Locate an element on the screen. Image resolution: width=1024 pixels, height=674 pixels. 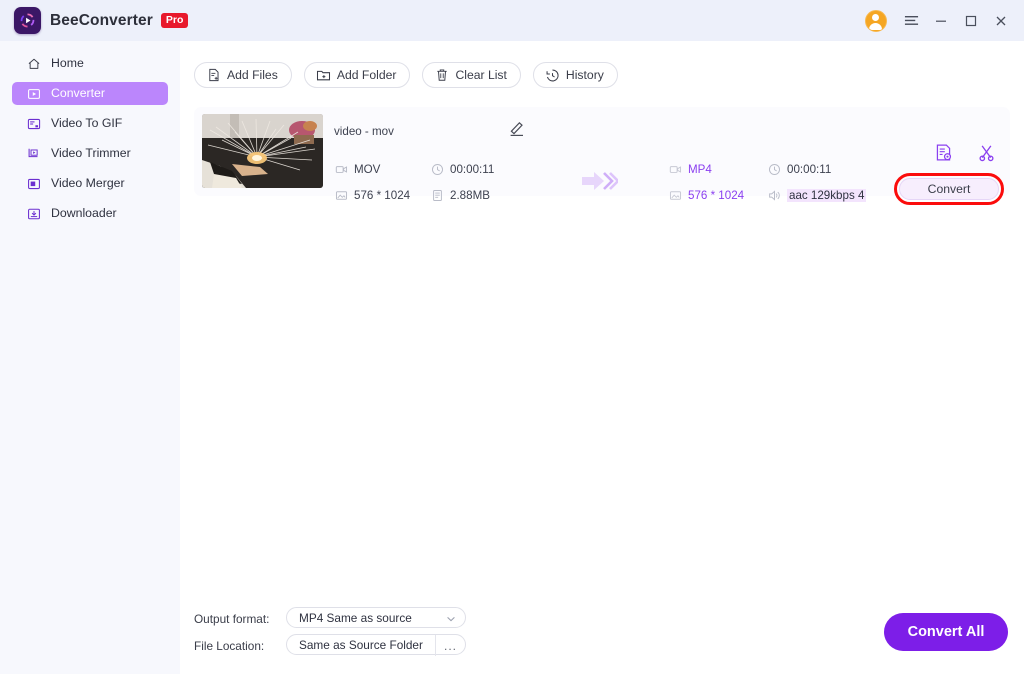
add-folder-icon is located at coordinates (323, 75).